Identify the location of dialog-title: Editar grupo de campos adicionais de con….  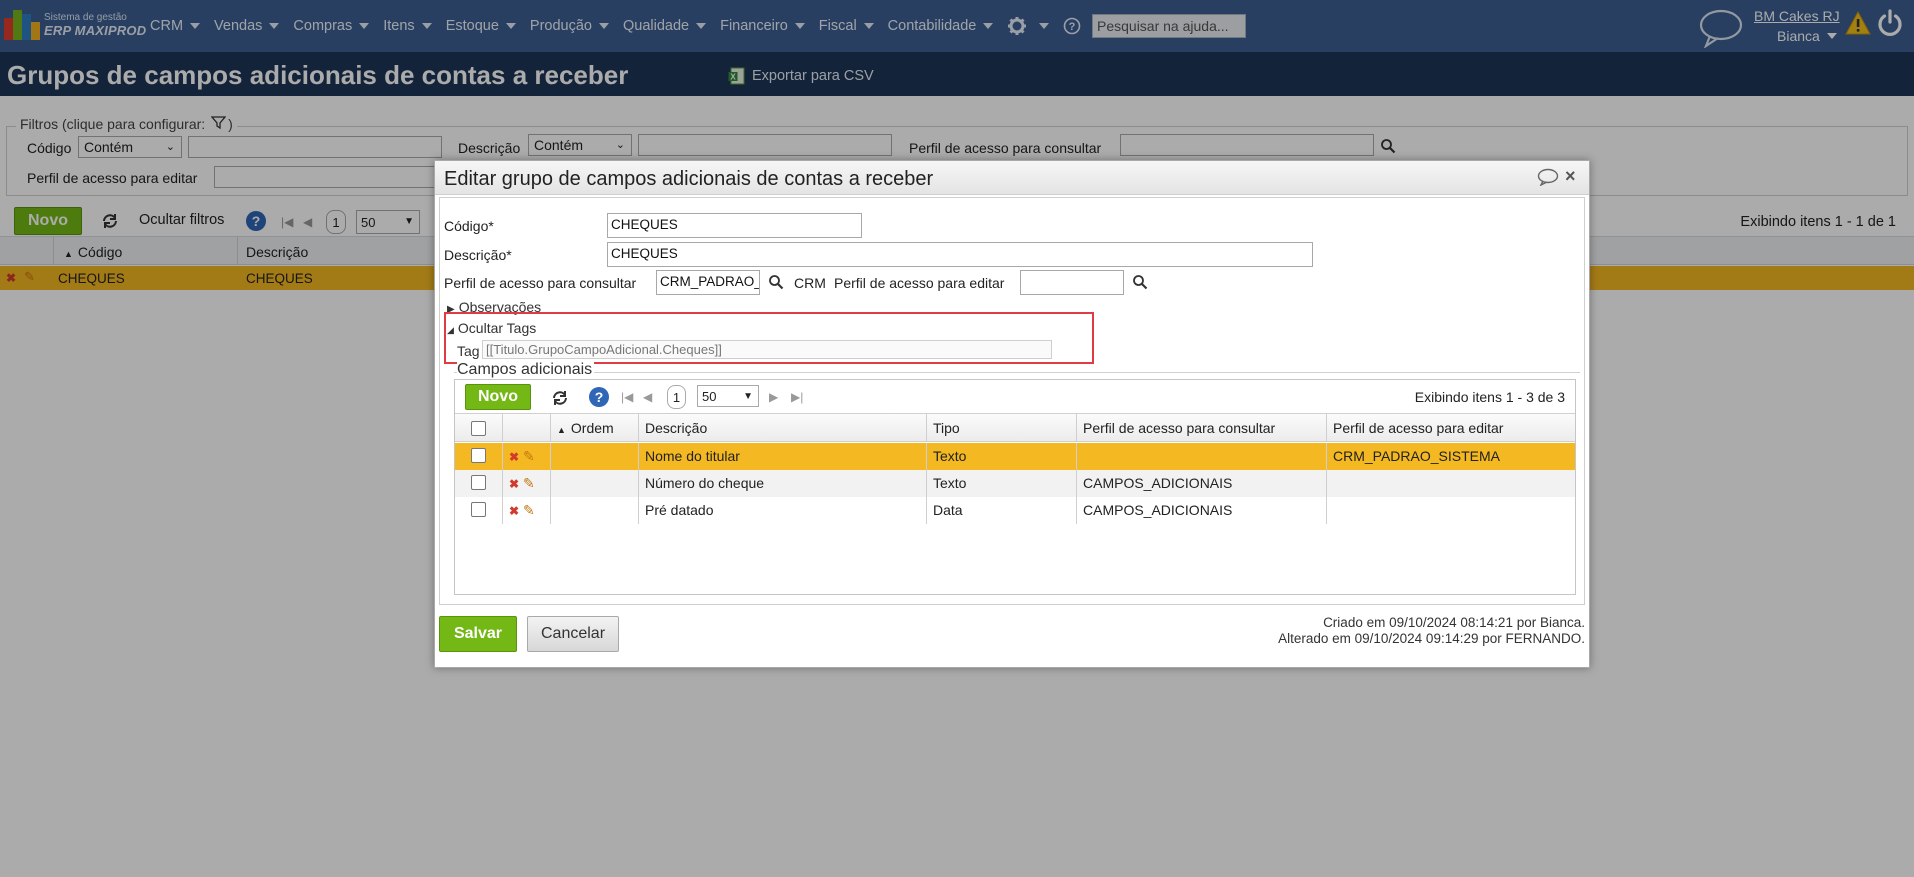
(689, 179).